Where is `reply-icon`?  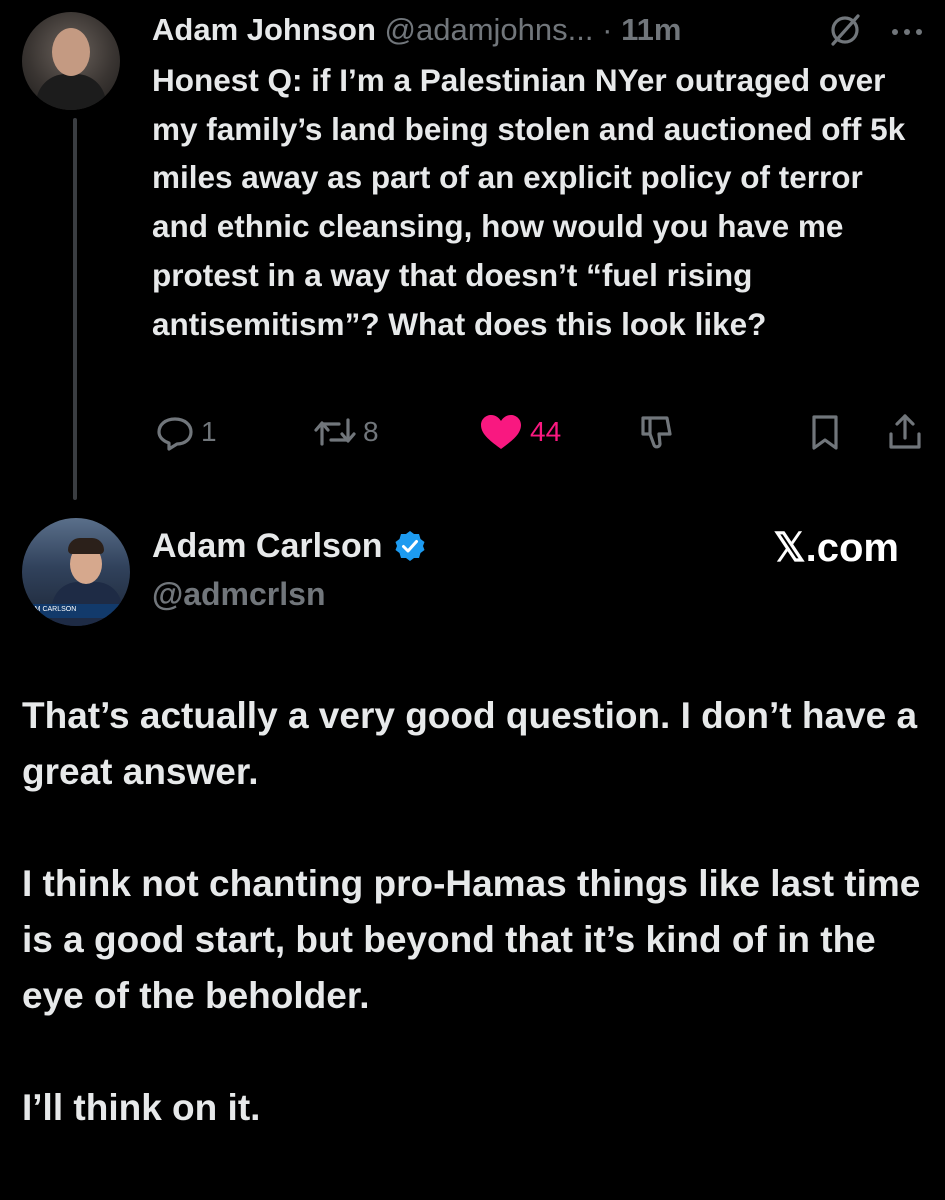 reply-icon is located at coordinates (175, 432).